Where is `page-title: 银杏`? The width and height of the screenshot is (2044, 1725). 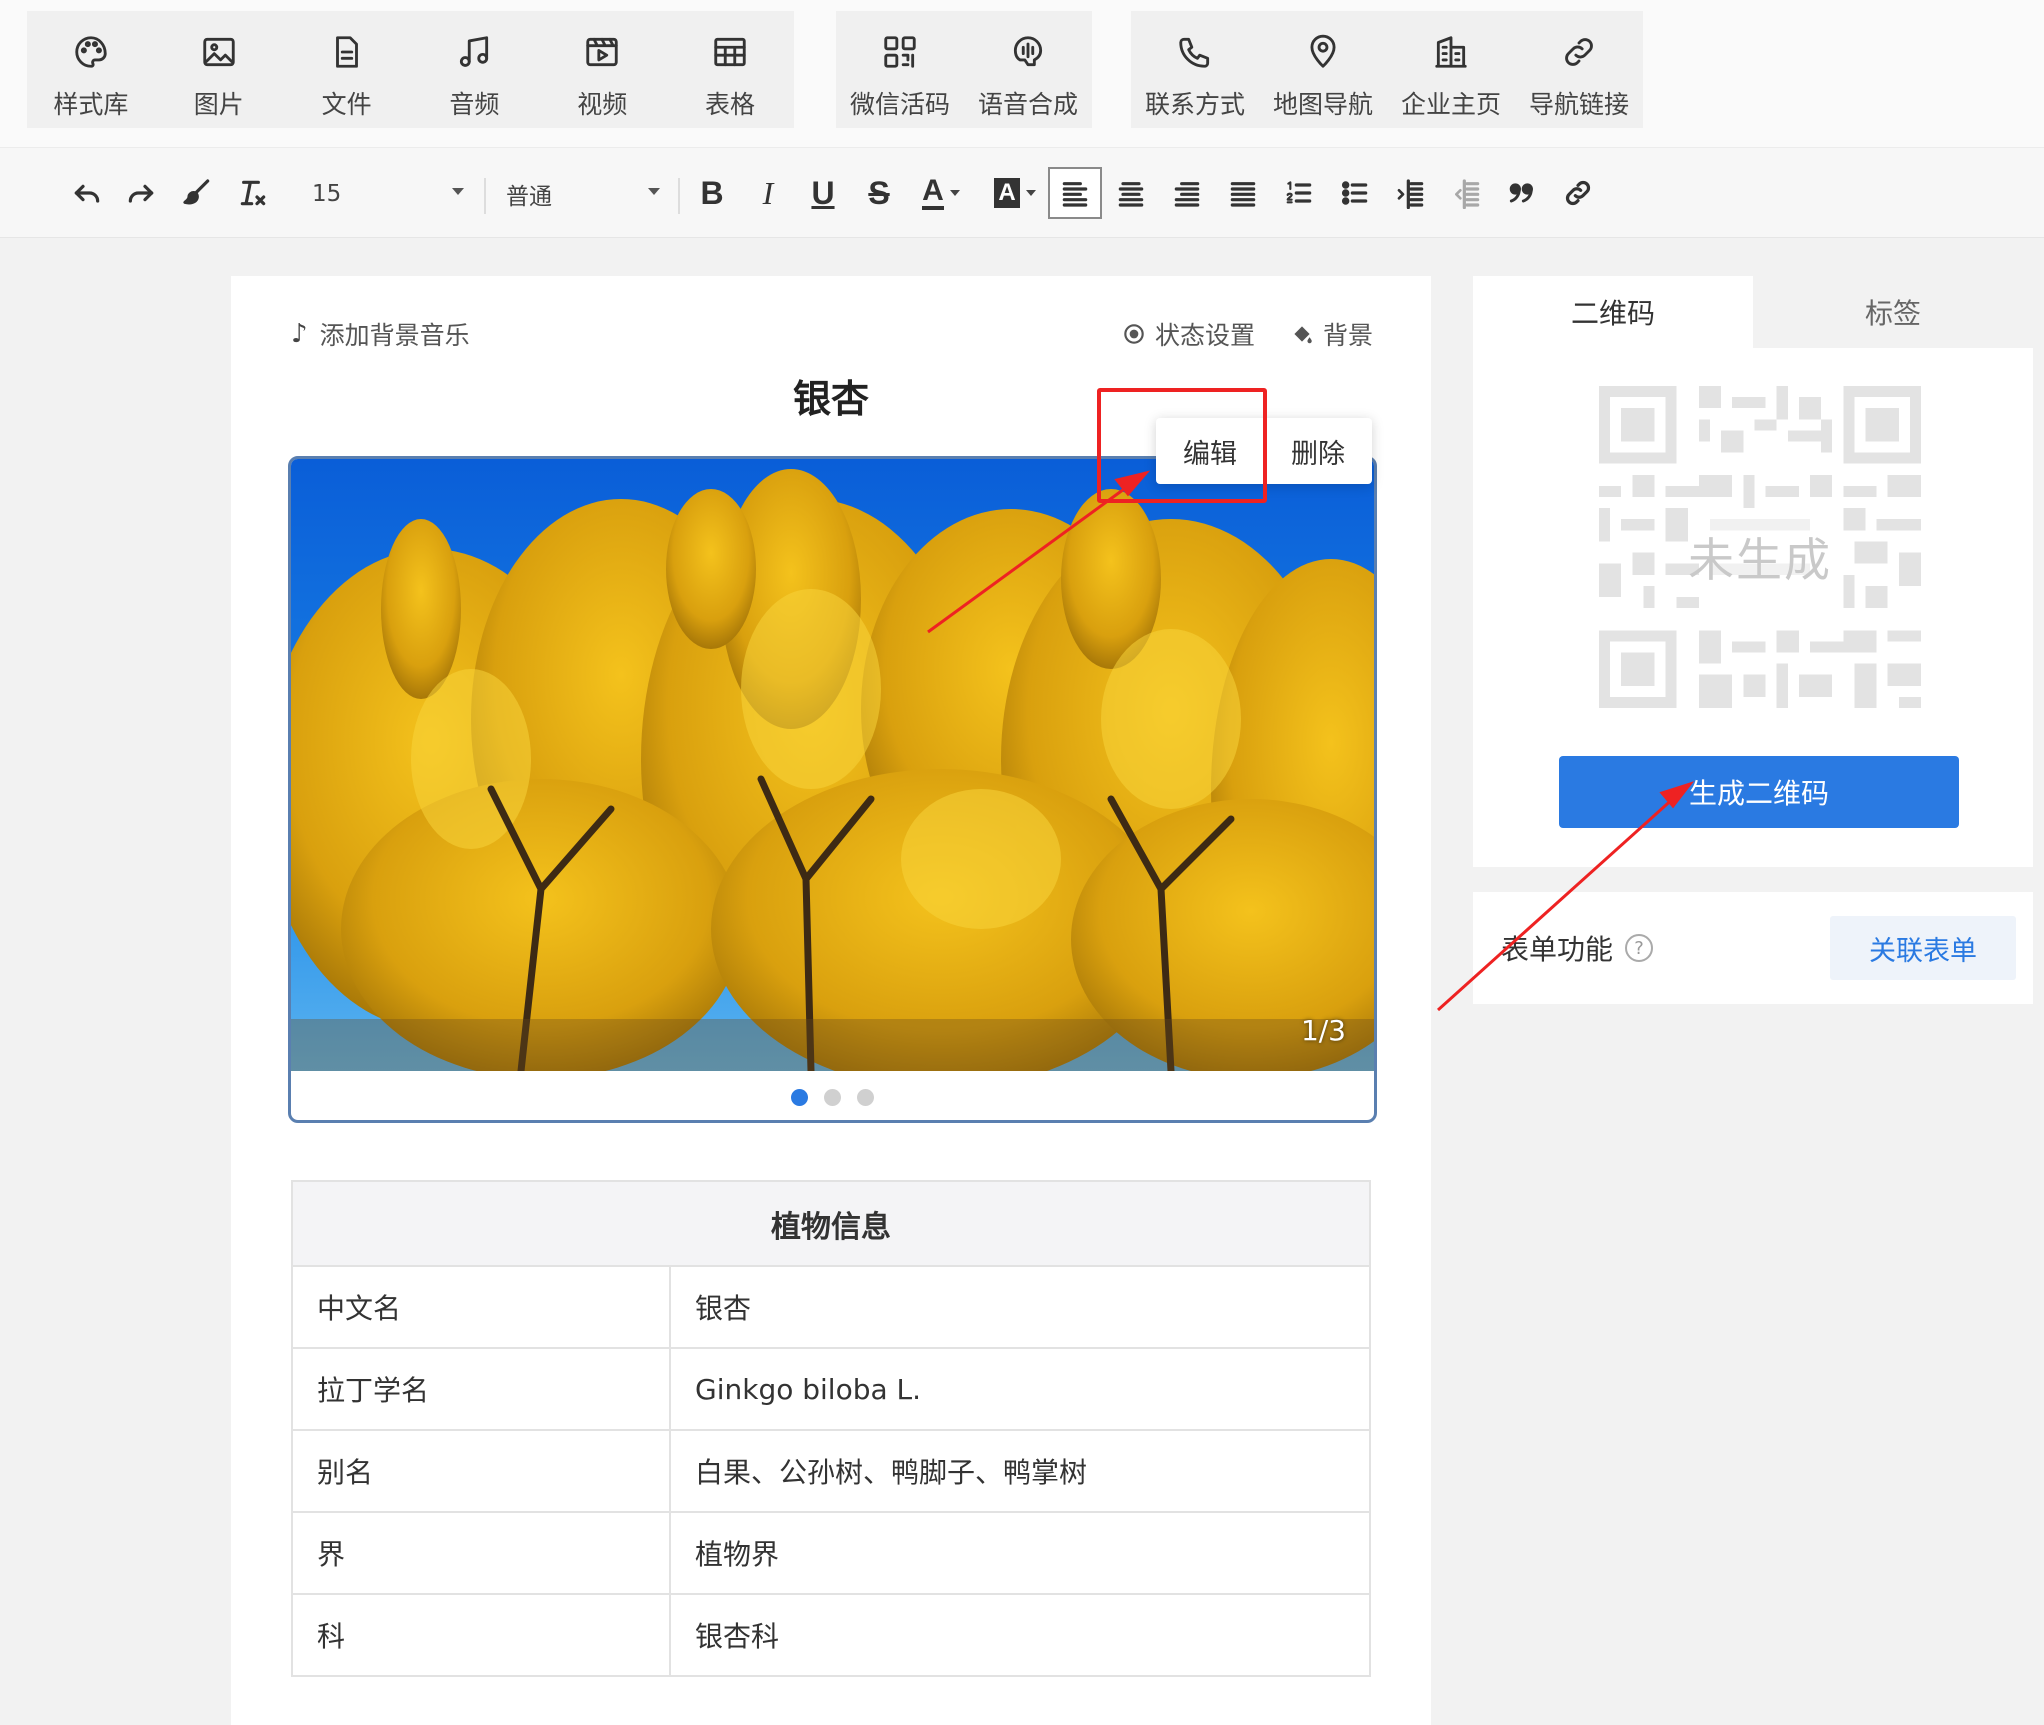 page-title: 银杏 is located at coordinates (831, 395).